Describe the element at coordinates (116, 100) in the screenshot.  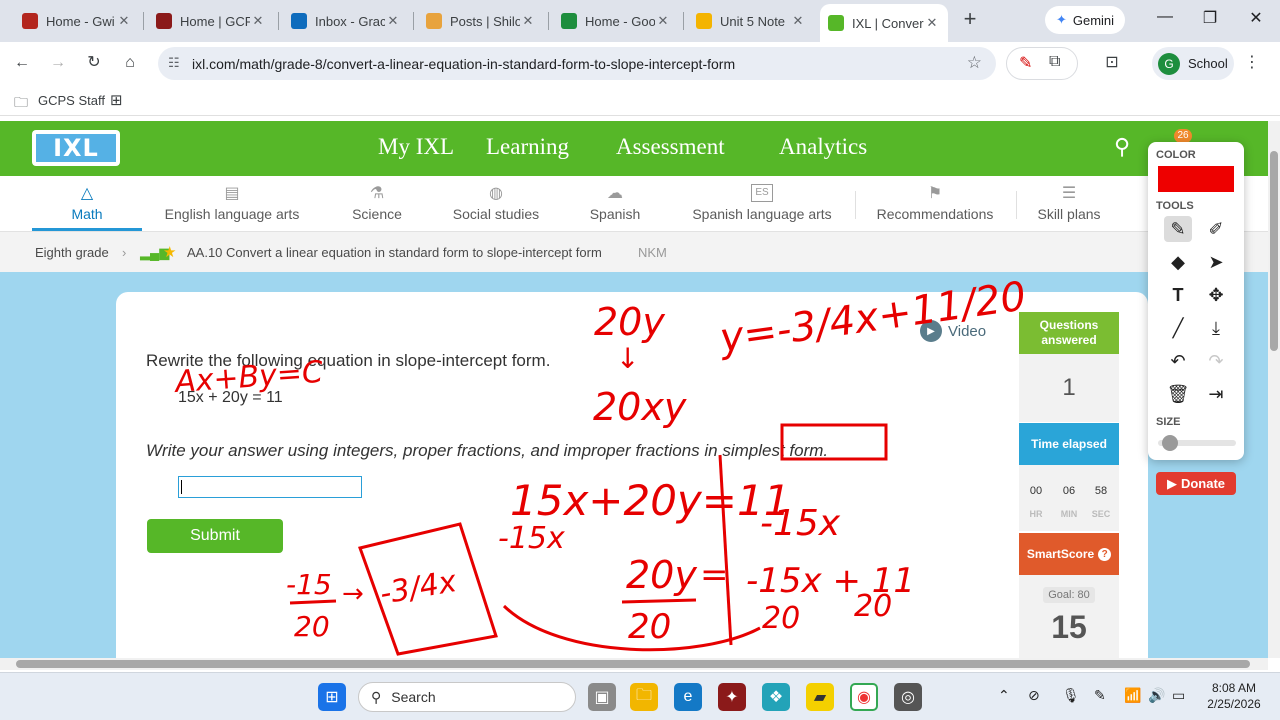
I see `apps-grid-icon: ⊞` at that location.